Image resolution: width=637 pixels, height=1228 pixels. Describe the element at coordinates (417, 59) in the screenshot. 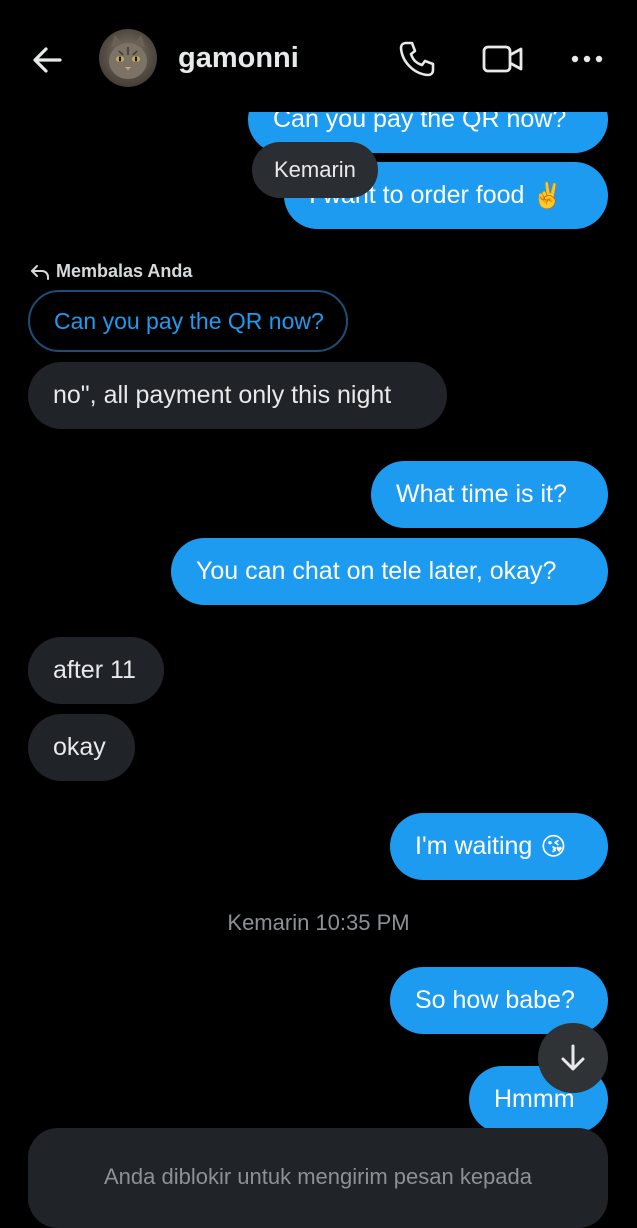

I see `phone-icon` at that location.